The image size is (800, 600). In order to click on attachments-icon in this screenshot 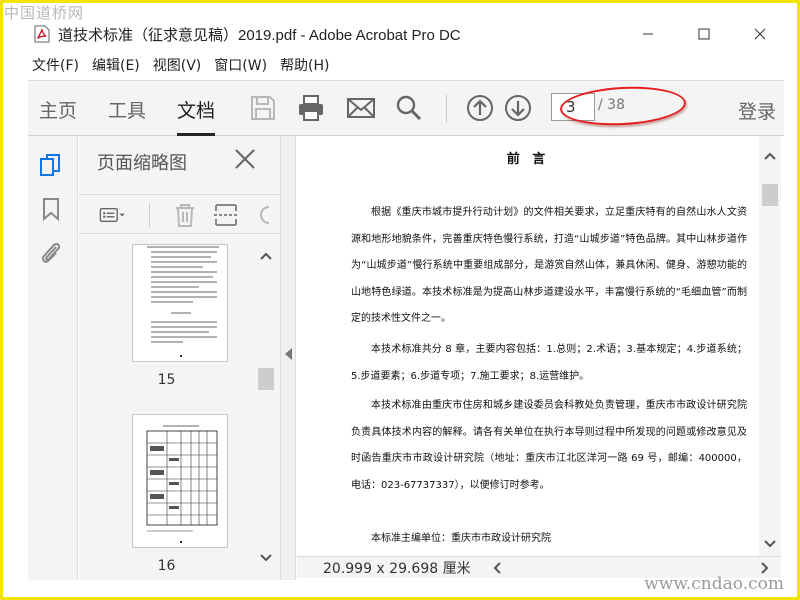, I will do `click(51, 253)`.